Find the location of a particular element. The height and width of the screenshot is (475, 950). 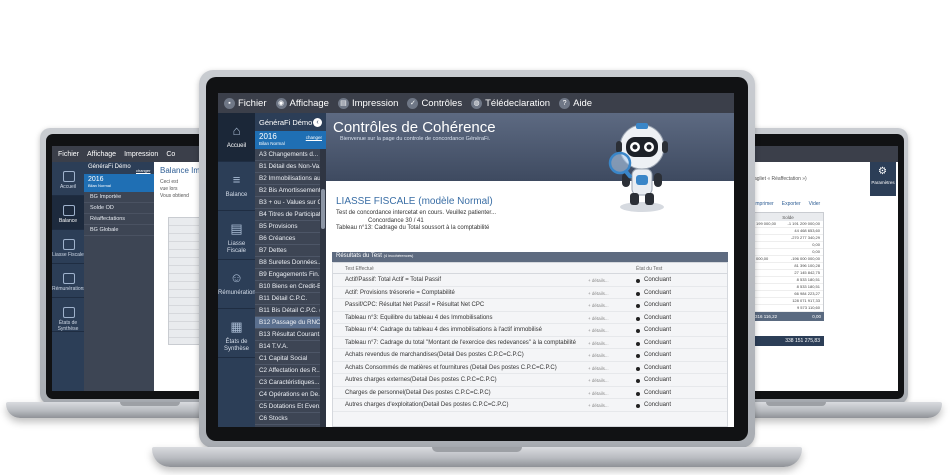

left-year-box: 2016 Bilan Normal changer is located at coordinates (119, 180).